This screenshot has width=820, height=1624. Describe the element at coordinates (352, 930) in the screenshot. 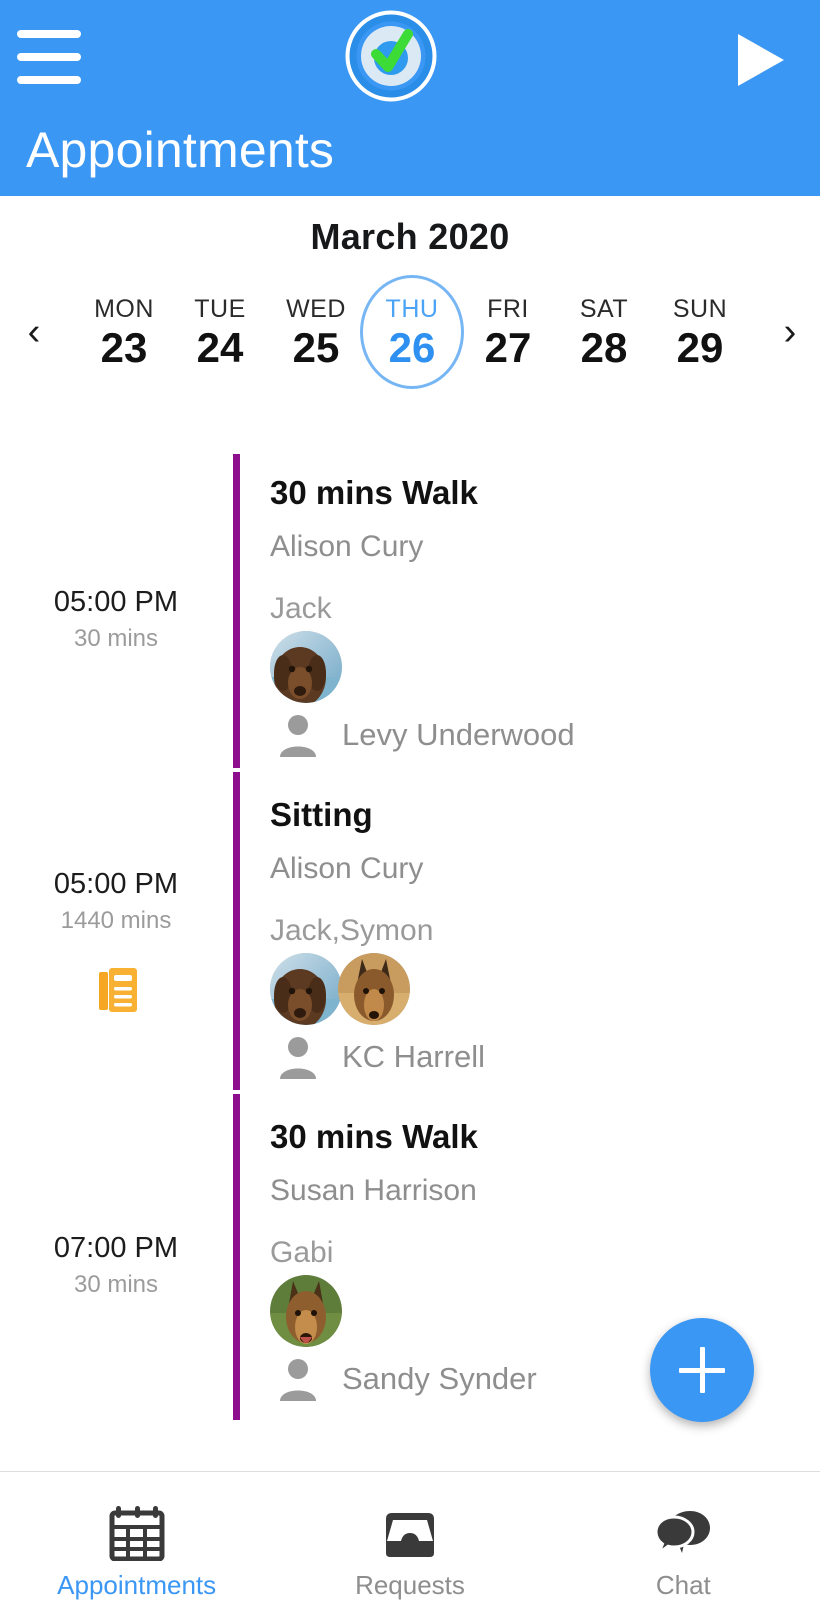

I see `appointment-pets: Jack,Symon` at that location.